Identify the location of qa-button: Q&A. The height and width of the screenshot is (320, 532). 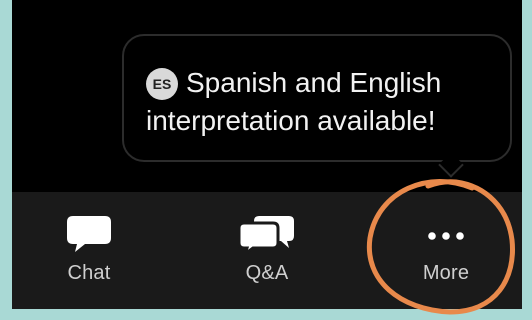
(267, 249).